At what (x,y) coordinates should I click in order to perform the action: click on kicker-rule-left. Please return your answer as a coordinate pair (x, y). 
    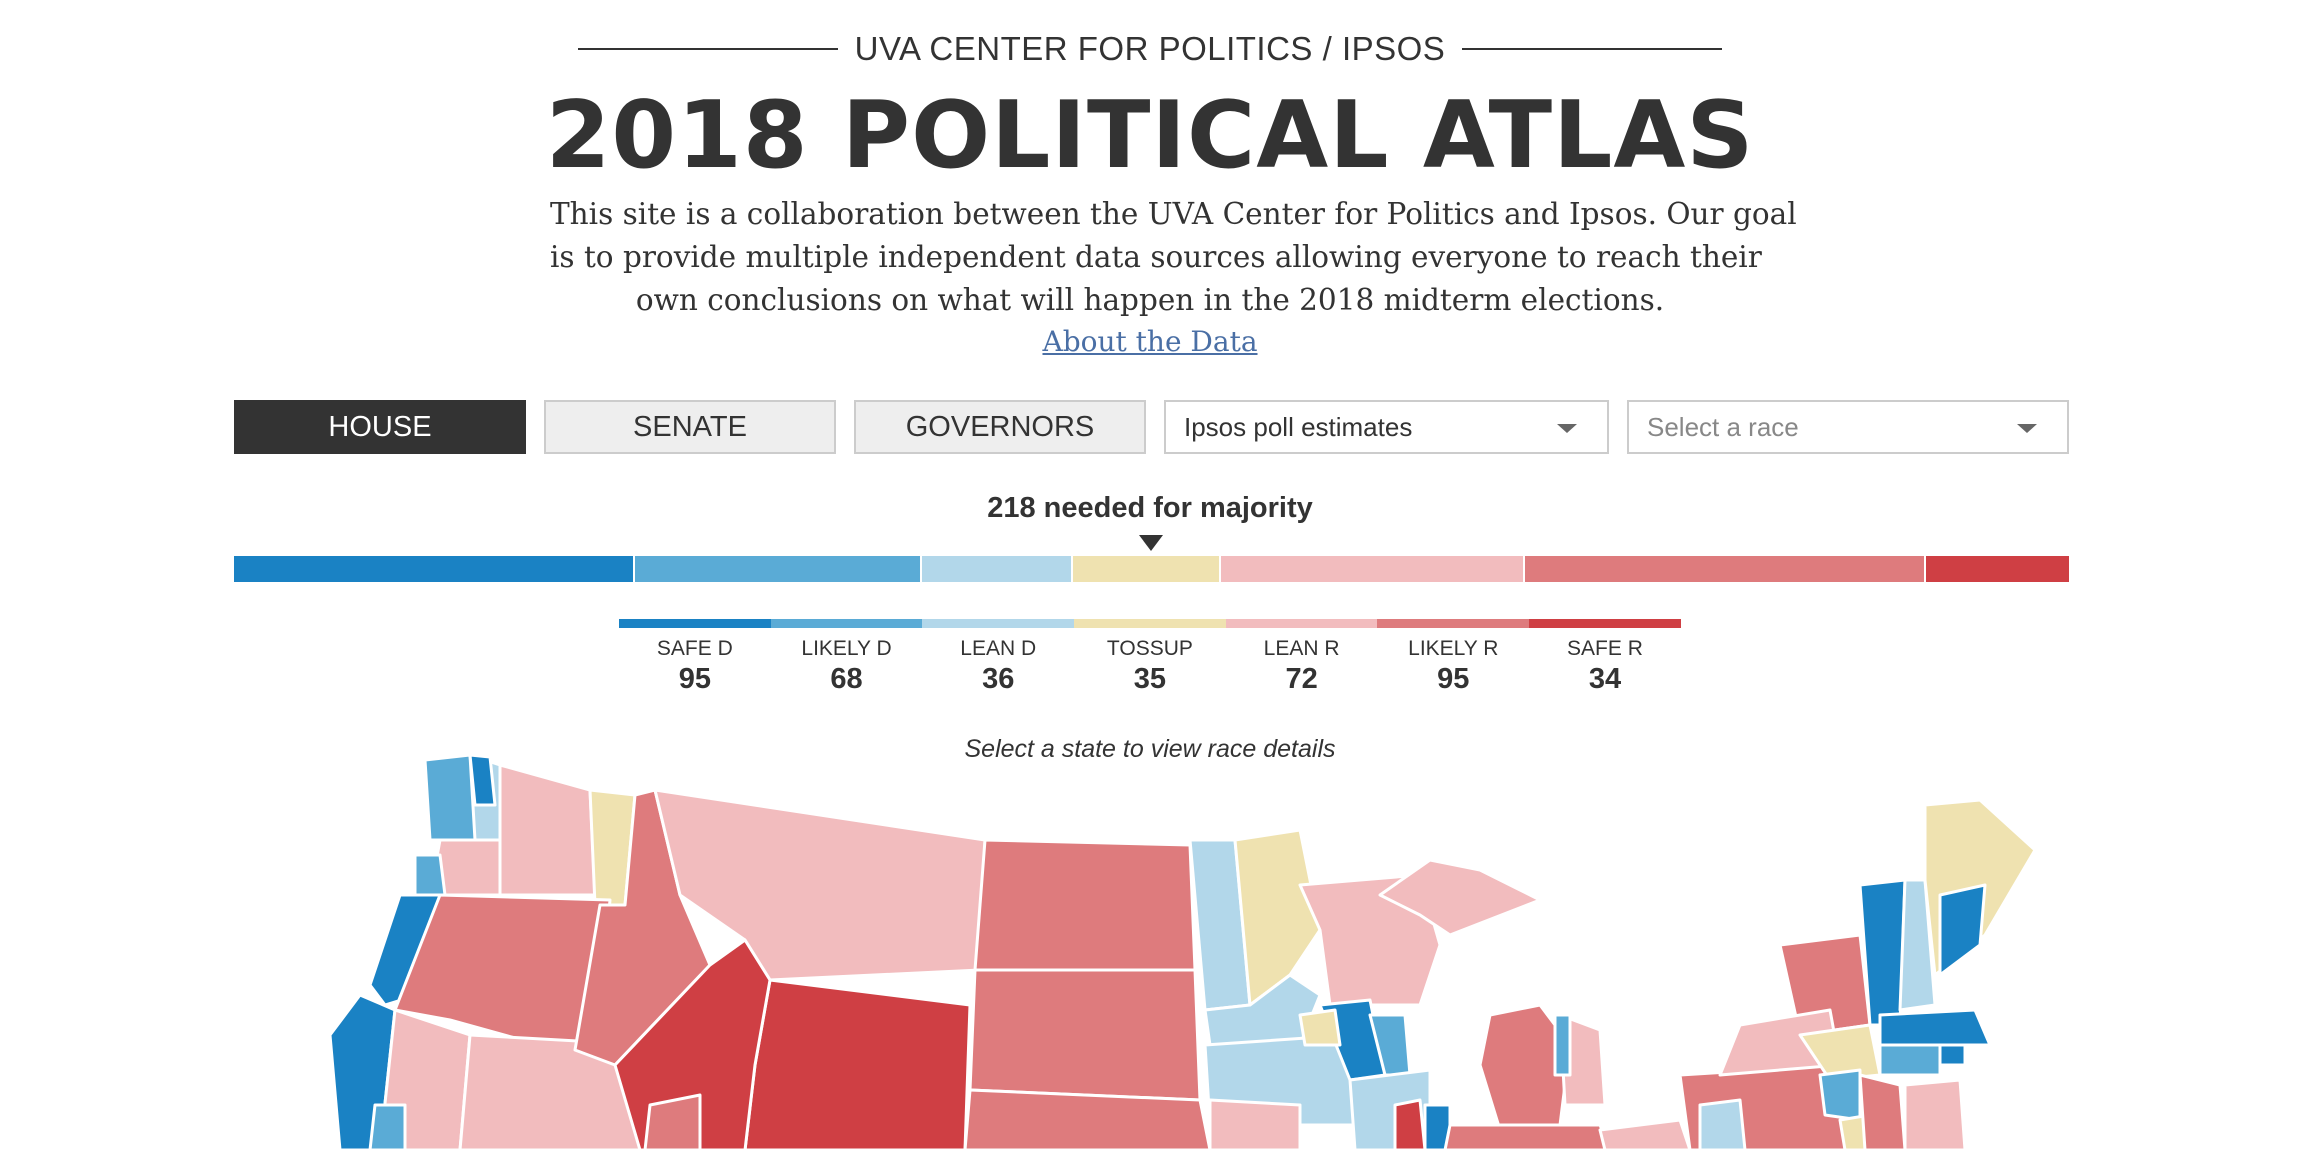
    Looking at the image, I should click on (707, 49).